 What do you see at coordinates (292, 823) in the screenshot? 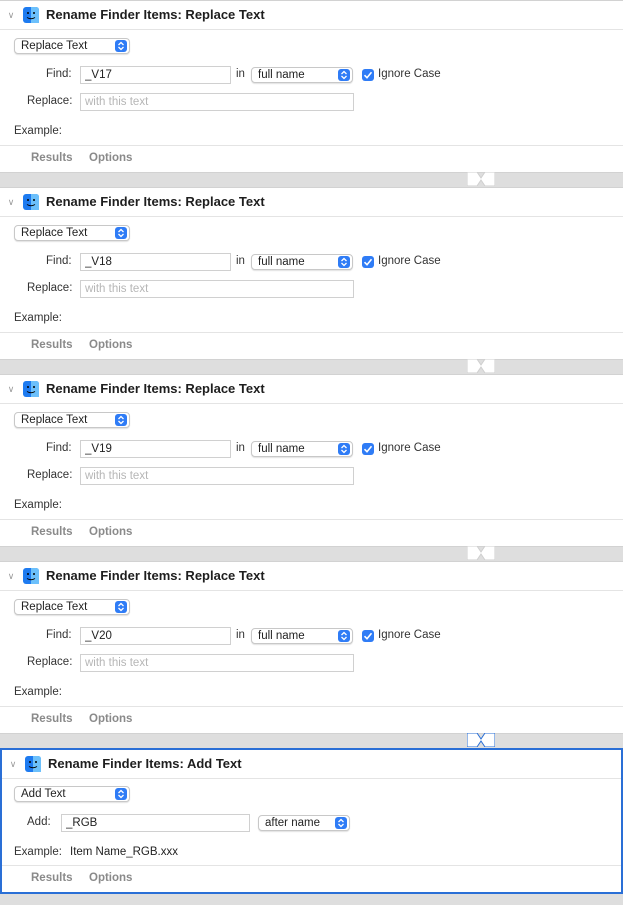
I see `position-value: after name` at bounding box center [292, 823].